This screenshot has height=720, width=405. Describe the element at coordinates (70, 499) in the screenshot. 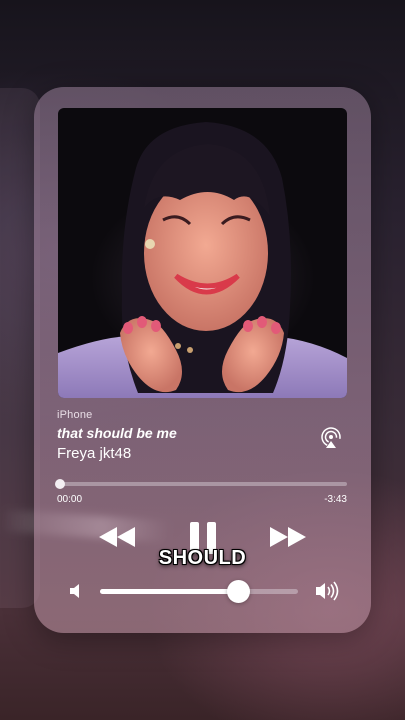

I see `elapsed-time: 00:00` at that location.